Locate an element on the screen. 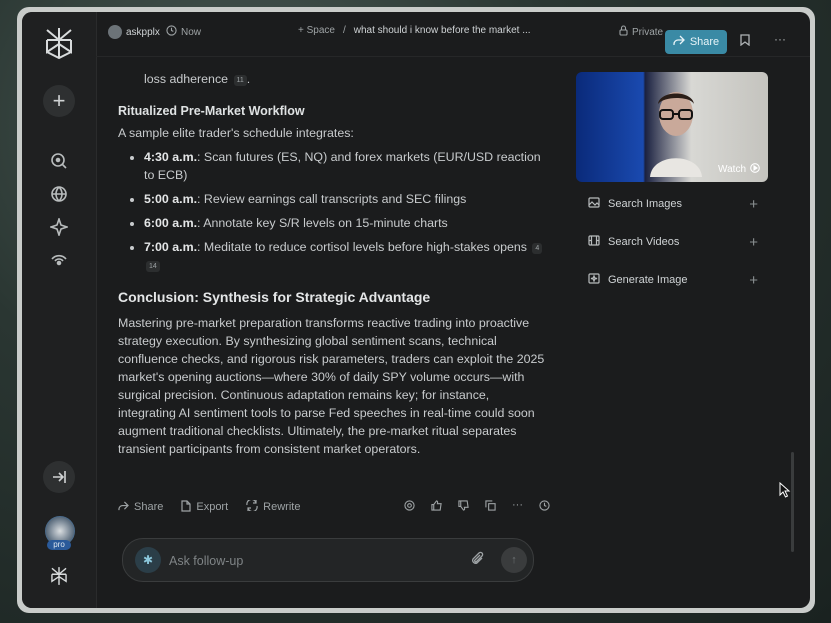  answer-action-bar: Share Export Rewrite ··· is located at coordinates (334, 507).